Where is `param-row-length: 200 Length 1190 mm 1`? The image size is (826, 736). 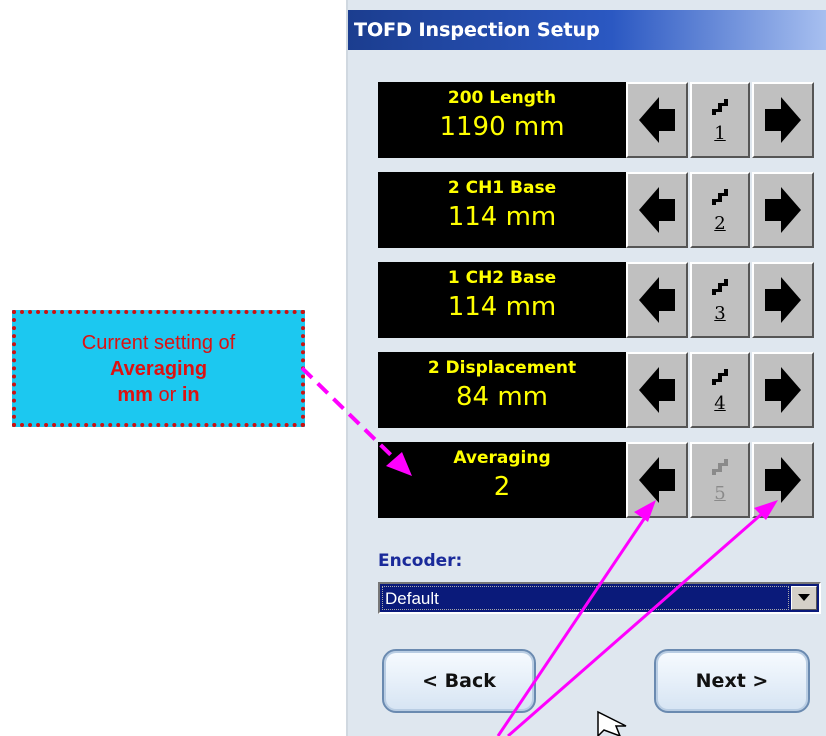
param-row-length: 200 Length 1190 mm 1 is located at coordinates (598, 120).